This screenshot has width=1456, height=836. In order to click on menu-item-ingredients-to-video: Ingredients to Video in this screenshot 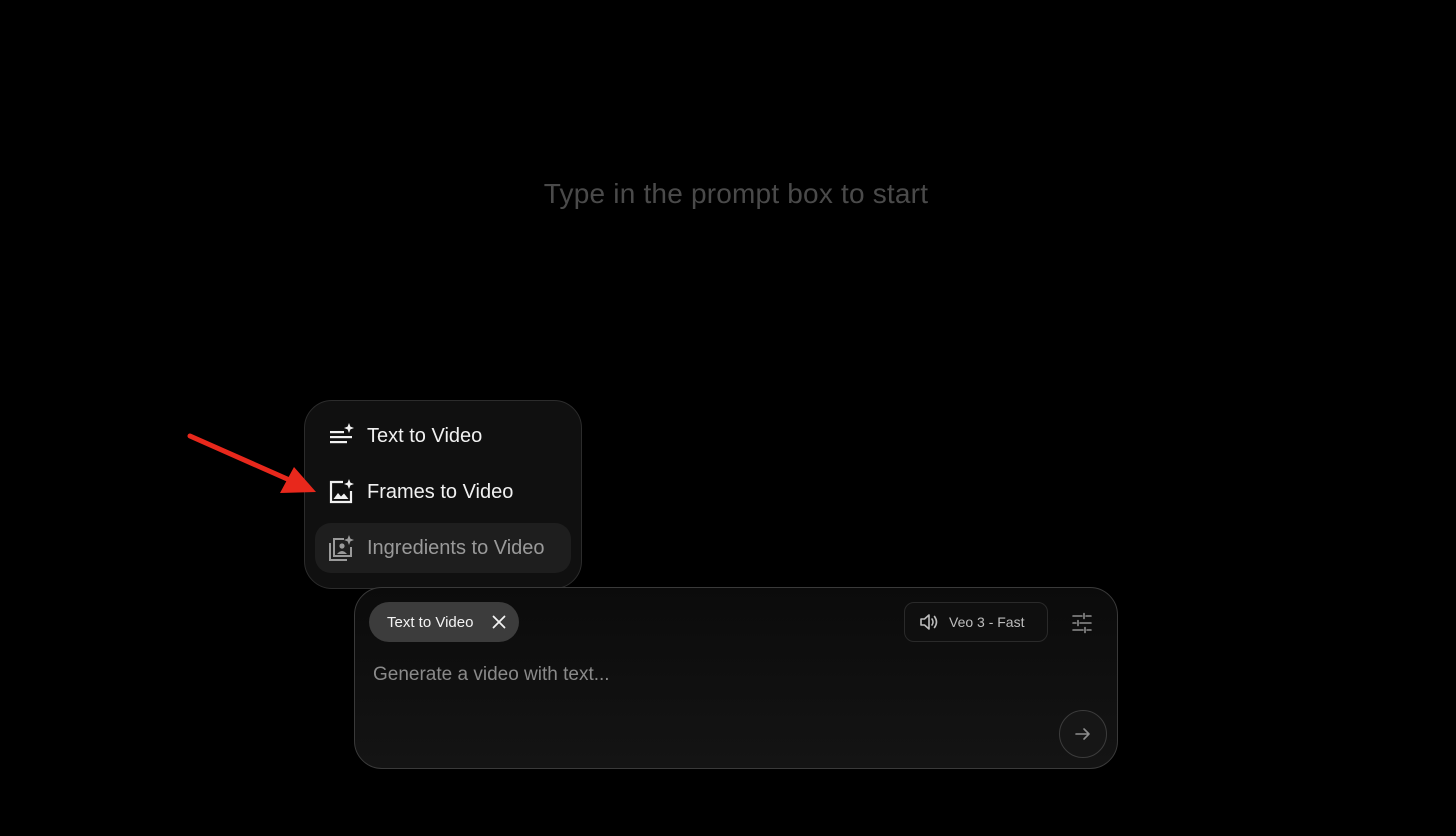, I will do `click(443, 548)`.